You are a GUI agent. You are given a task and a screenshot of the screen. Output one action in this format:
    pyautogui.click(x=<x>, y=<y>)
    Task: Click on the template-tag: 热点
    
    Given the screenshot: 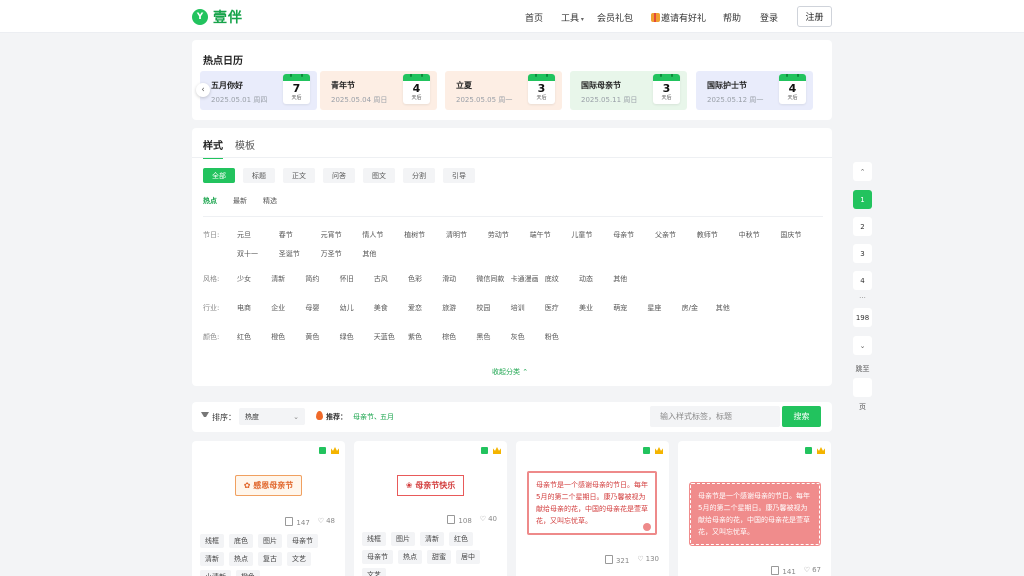 What is the action you would take?
    pyautogui.click(x=241, y=559)
    